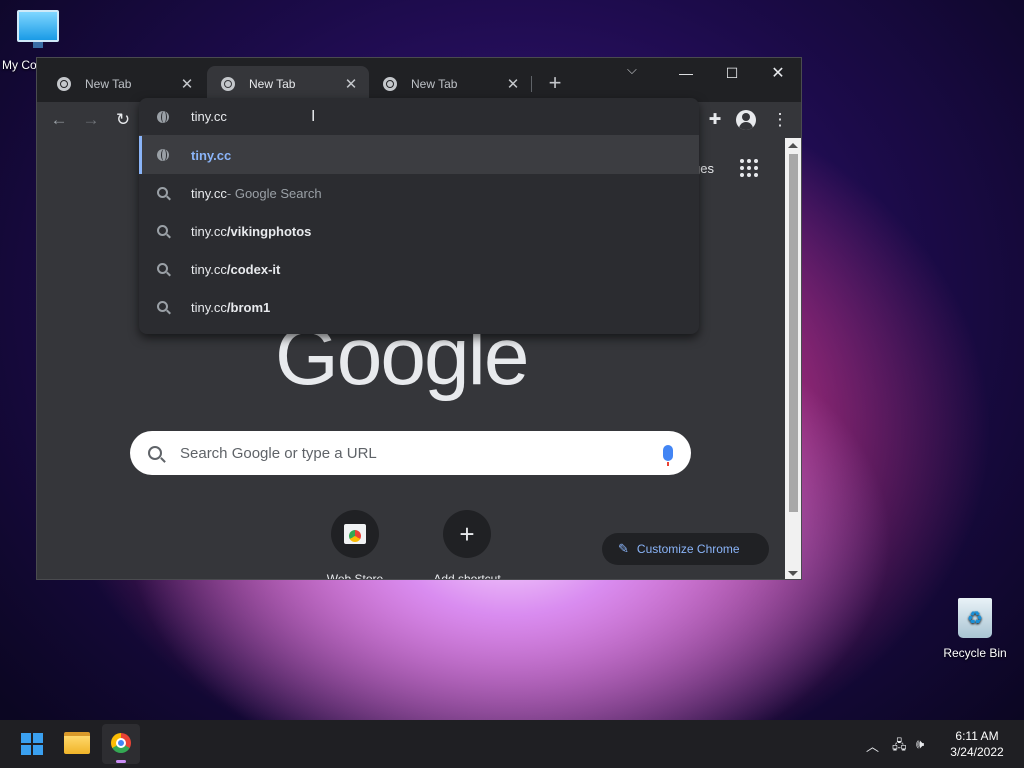  I want to click on vertical-scrollbar, so click(793, 358).